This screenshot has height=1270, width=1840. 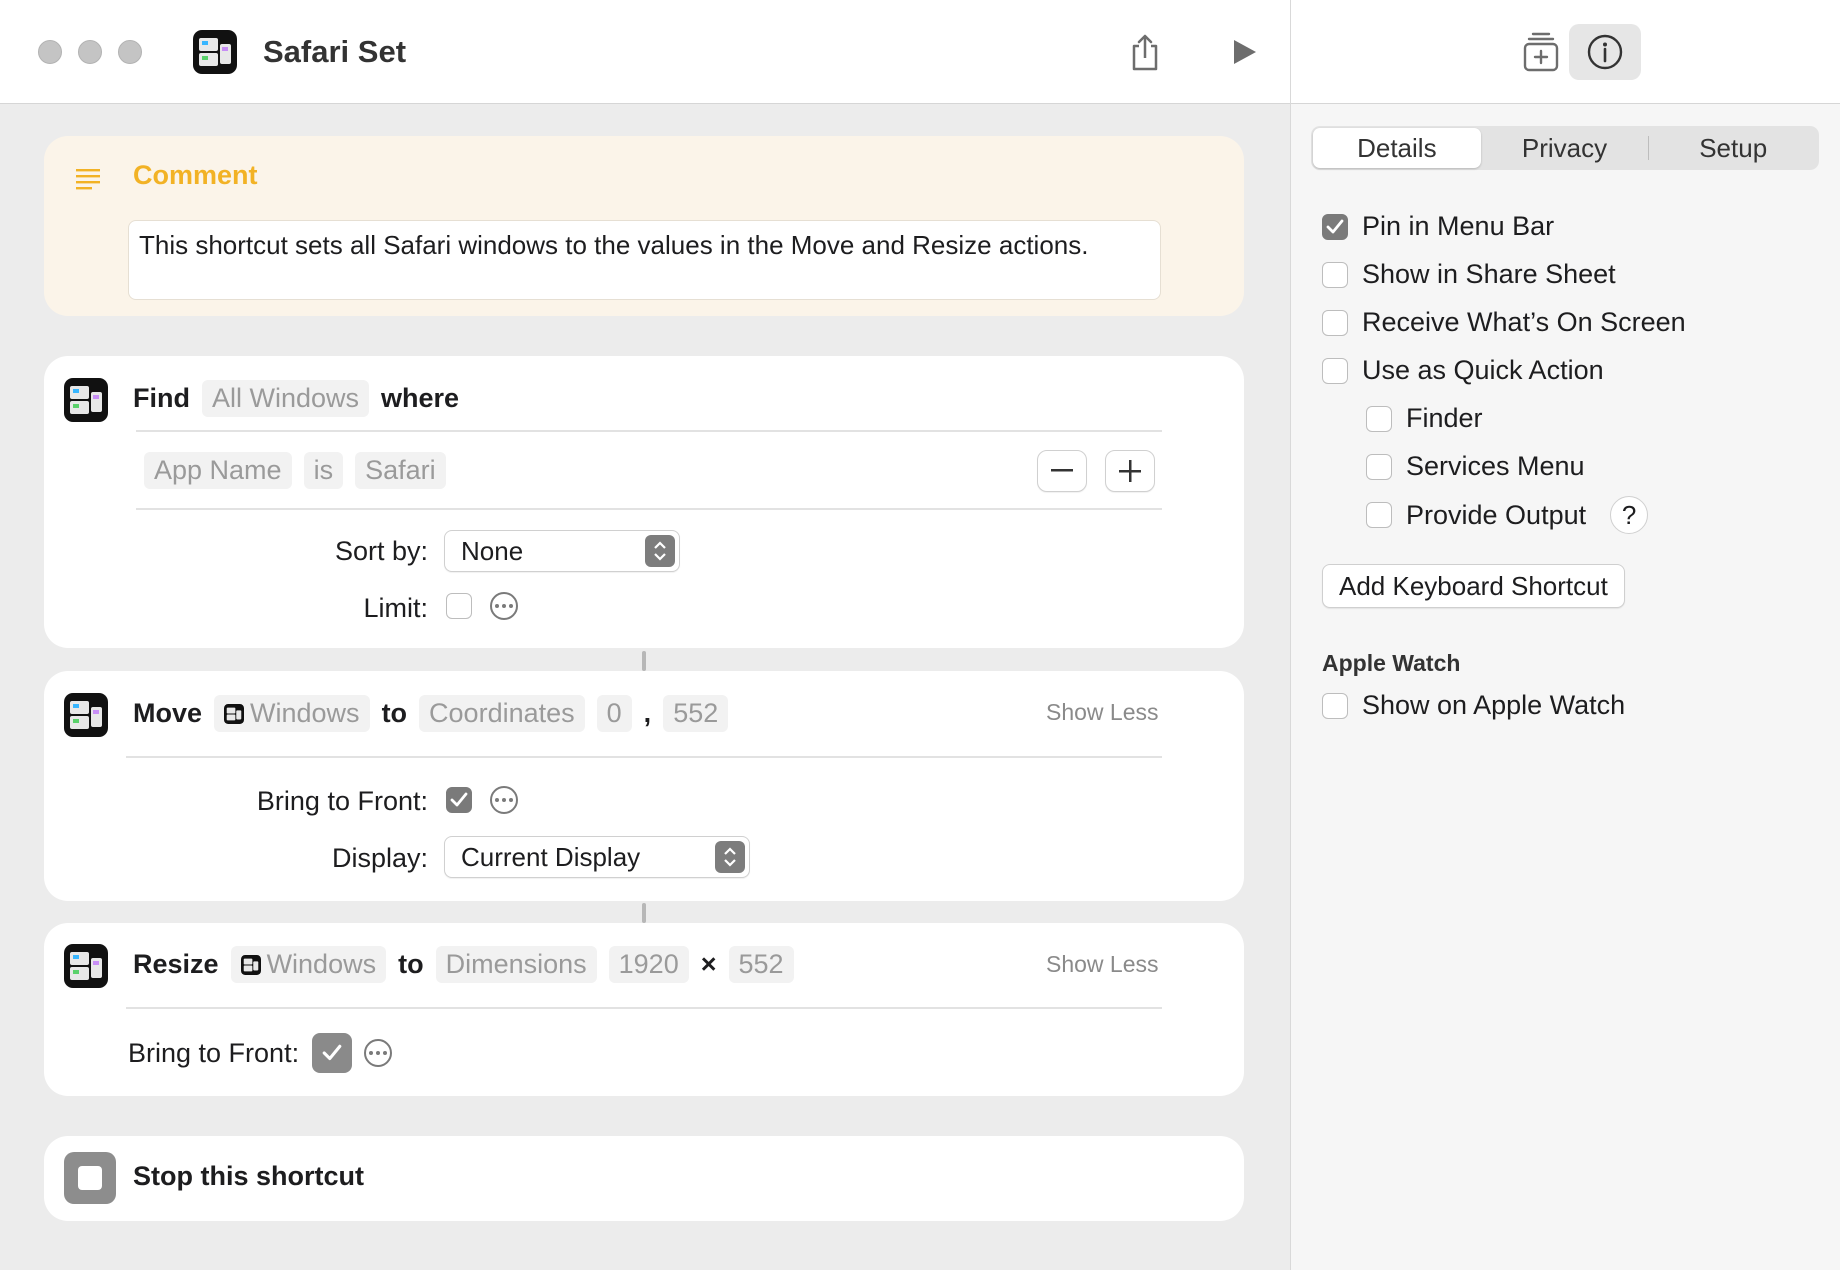 What do you see at coordinates (1391, 663) in the screenshot?
I see `apple-watch-heading: Apple Watch` at bounding box center [1391, 663].